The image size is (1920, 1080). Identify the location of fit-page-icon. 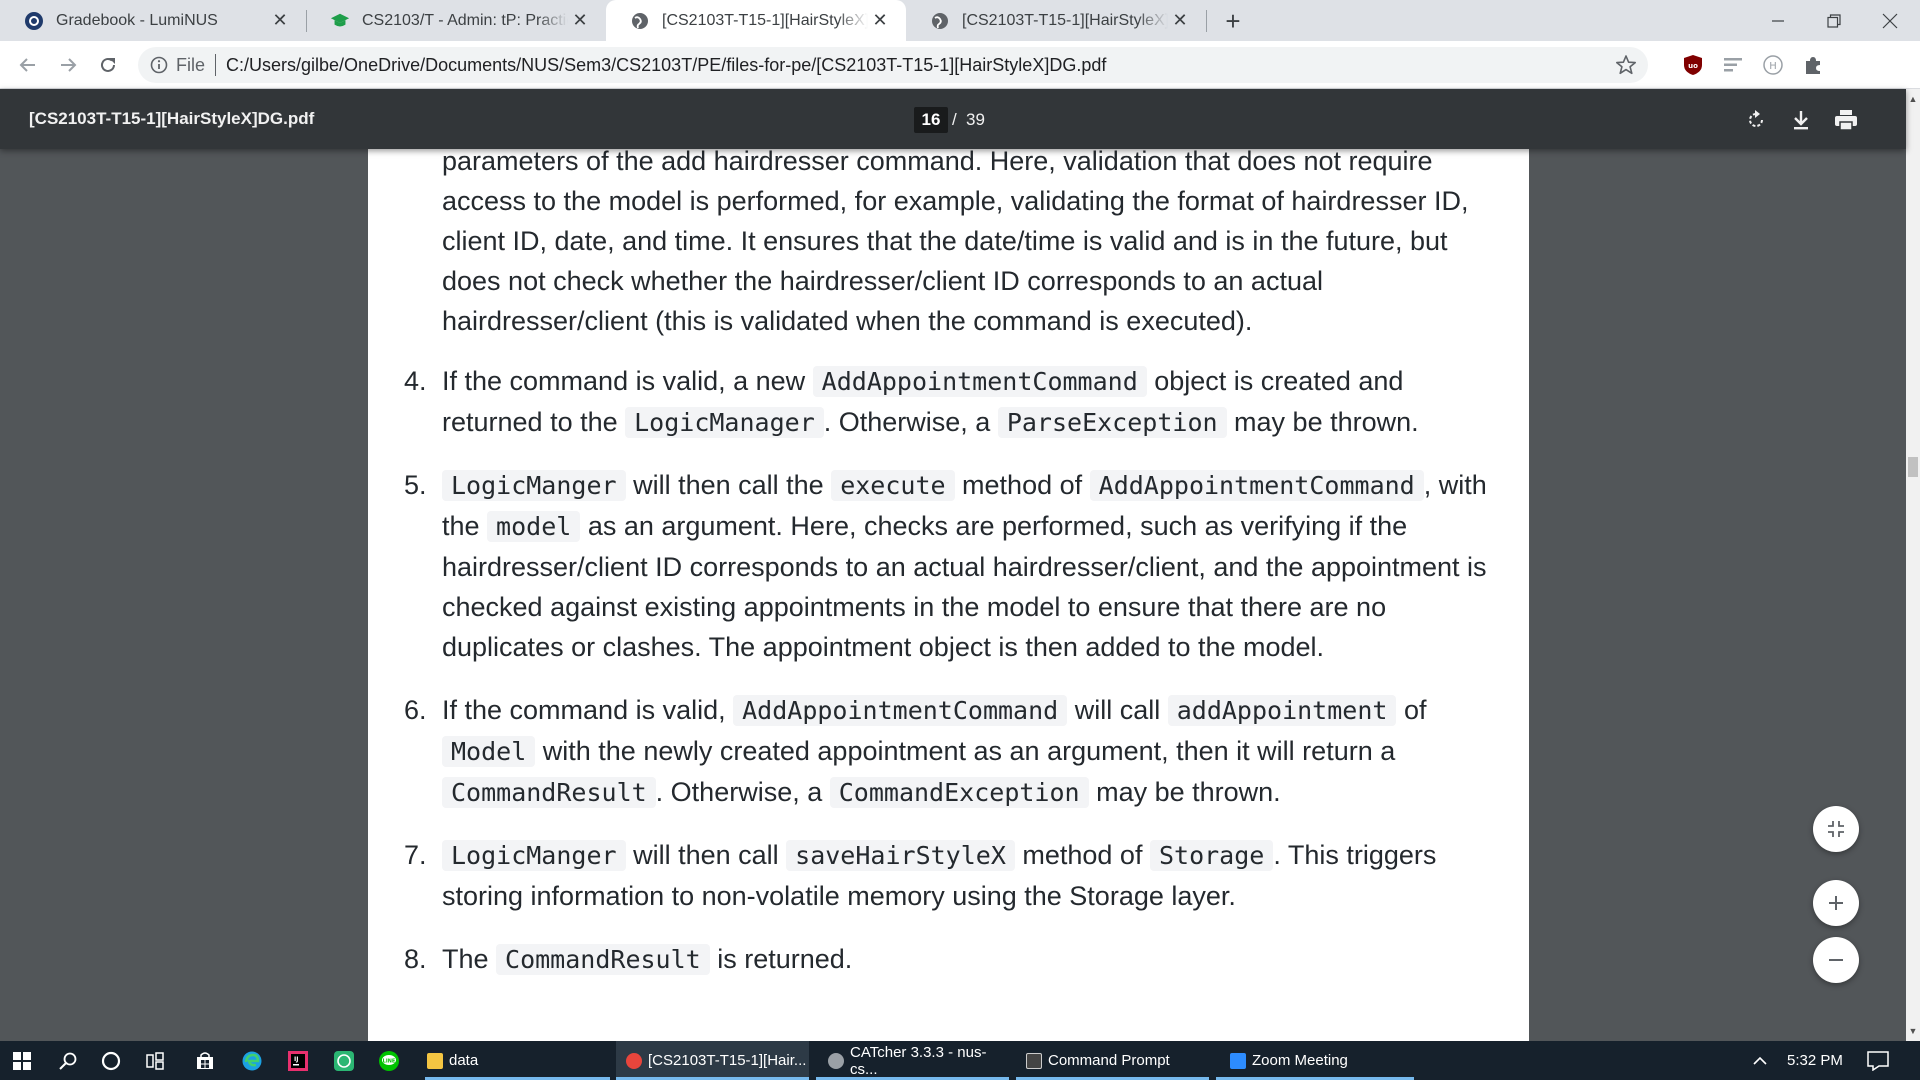
(1836, 829).